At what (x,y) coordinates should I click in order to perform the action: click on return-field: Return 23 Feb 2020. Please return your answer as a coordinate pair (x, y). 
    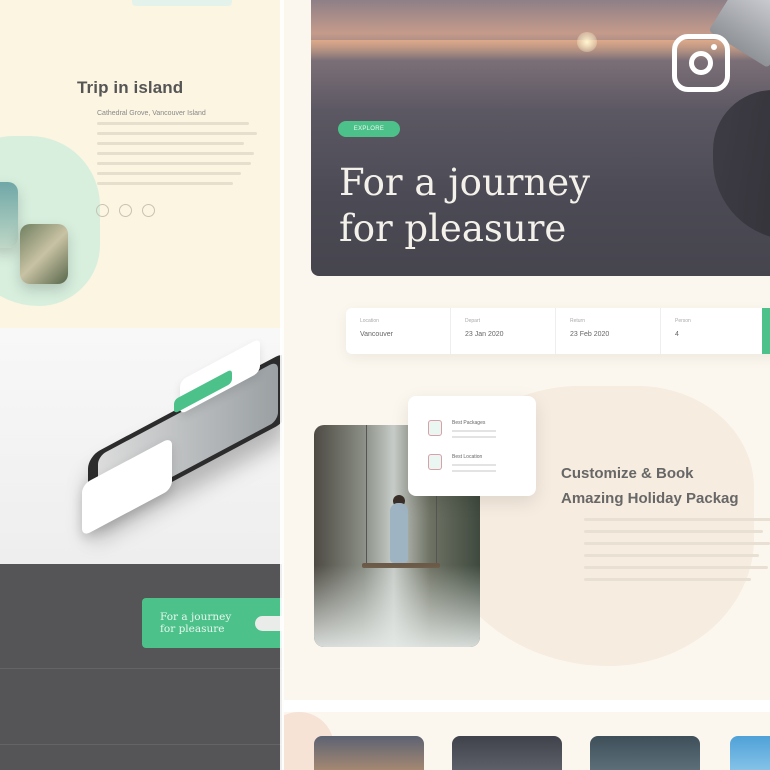
    Looking at the image, I should click on (608, 331).